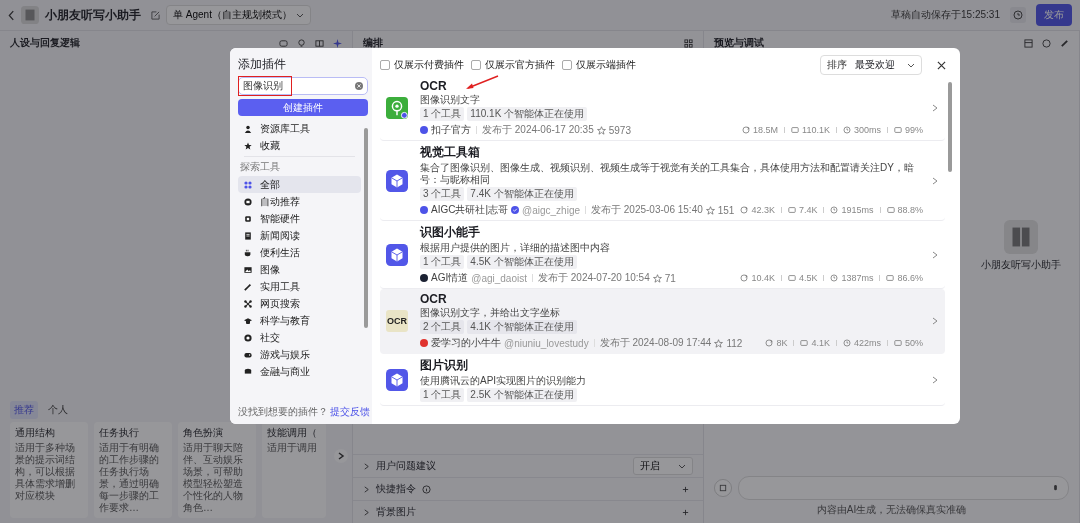 Image resolution: width=1080 pixels, height=523 pixels. What do you see at coordinates (350, 412) in the screenshot?
I see `feedback-link: 提交反馈` at bounding box center [350, 412].